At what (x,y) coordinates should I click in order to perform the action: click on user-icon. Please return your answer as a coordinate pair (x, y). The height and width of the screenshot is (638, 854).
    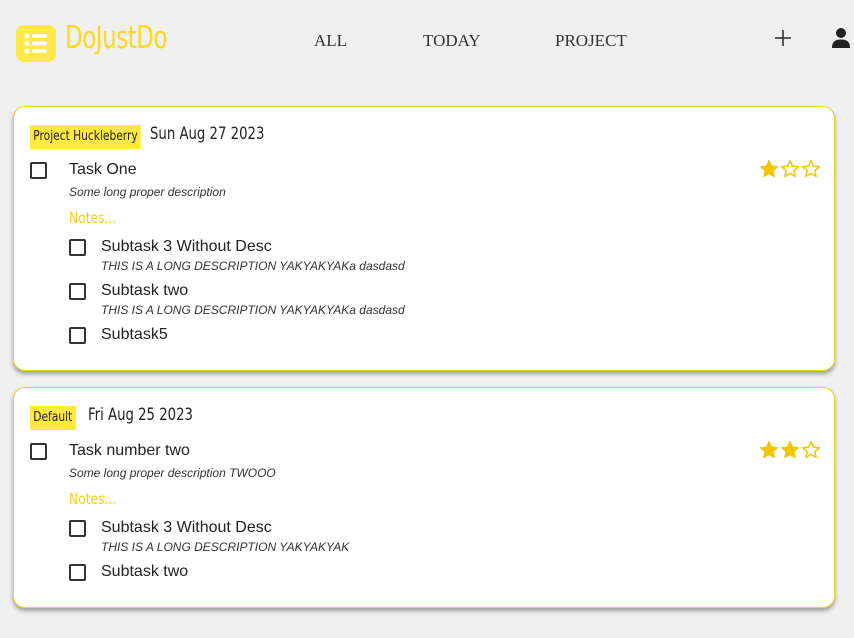
    Looking at the image, I should click on (841, 38).